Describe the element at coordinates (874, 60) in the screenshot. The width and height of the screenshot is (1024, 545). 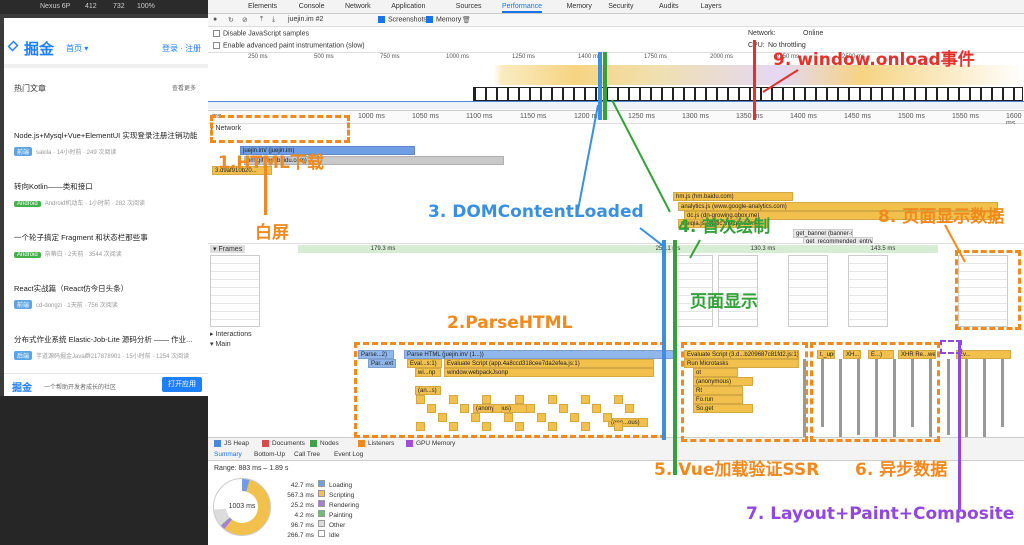
I see `annotation-9: 9. window.onload事件` at that location.